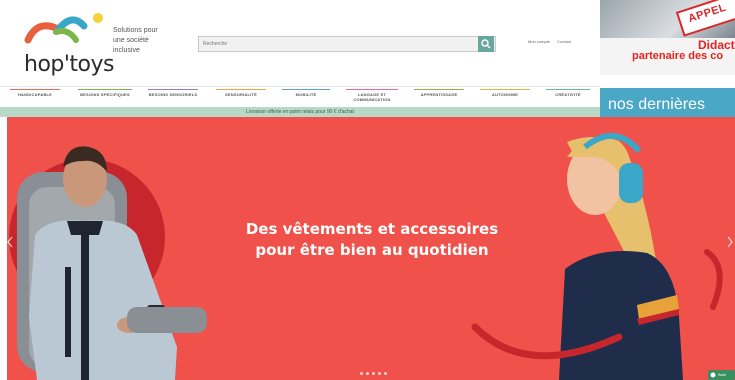  I want to click on logo-mark-icon, so click(63, 28).